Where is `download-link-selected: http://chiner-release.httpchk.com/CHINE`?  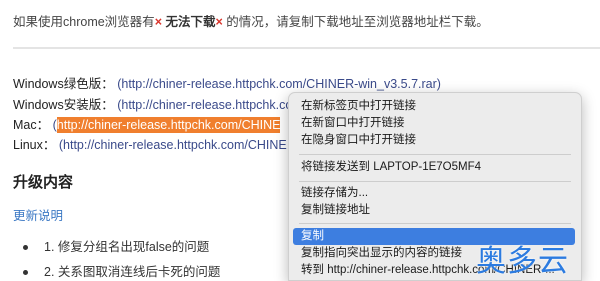
download-link-selected: http://chiner-release.httpchk.com/CHINE is located at coordinates (168, 125).